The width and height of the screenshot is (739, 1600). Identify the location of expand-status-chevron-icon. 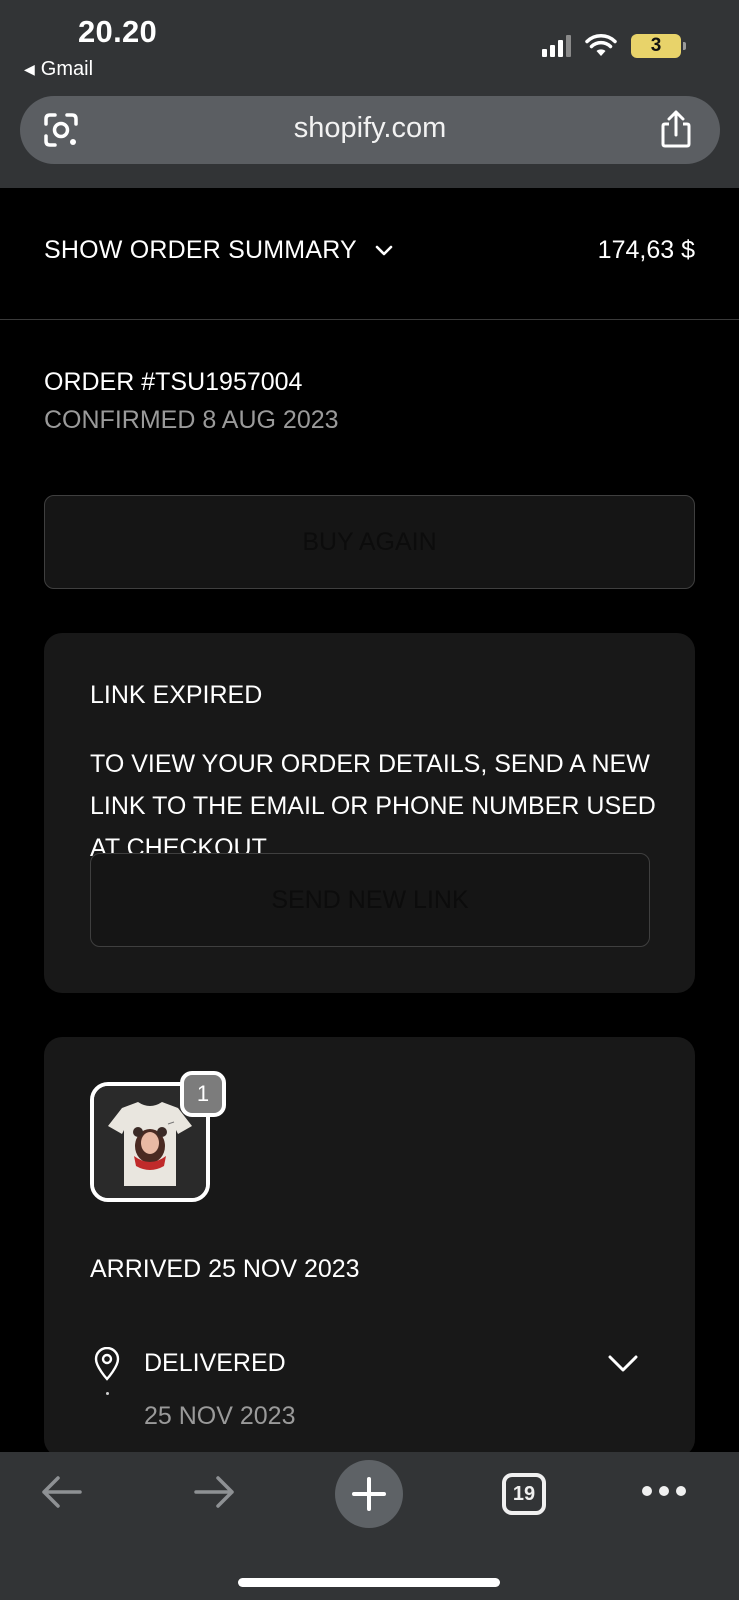
(623, 1364).